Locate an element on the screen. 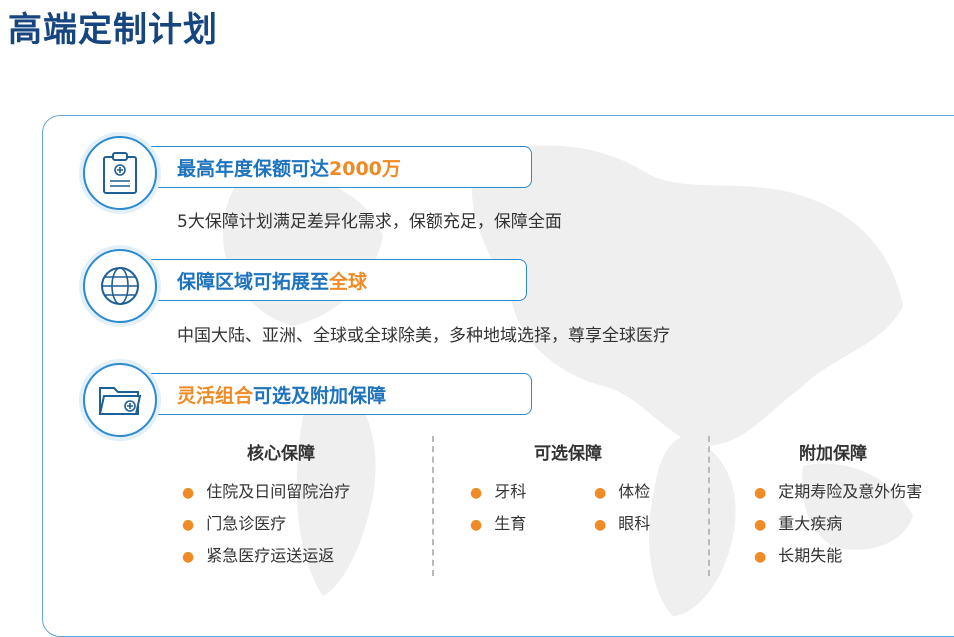  optional-coverage-title: 可选保障 is located at coordinates (568, 454).